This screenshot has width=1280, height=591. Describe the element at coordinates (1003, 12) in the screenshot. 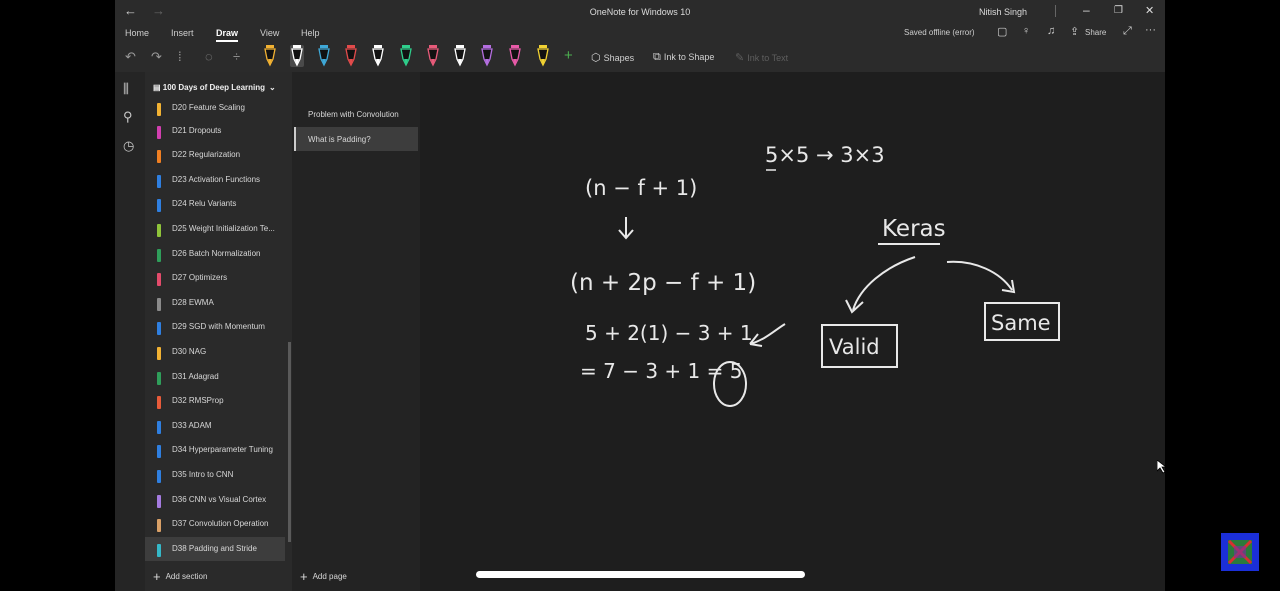

I see `user-name: Nitish Singh` at that location.